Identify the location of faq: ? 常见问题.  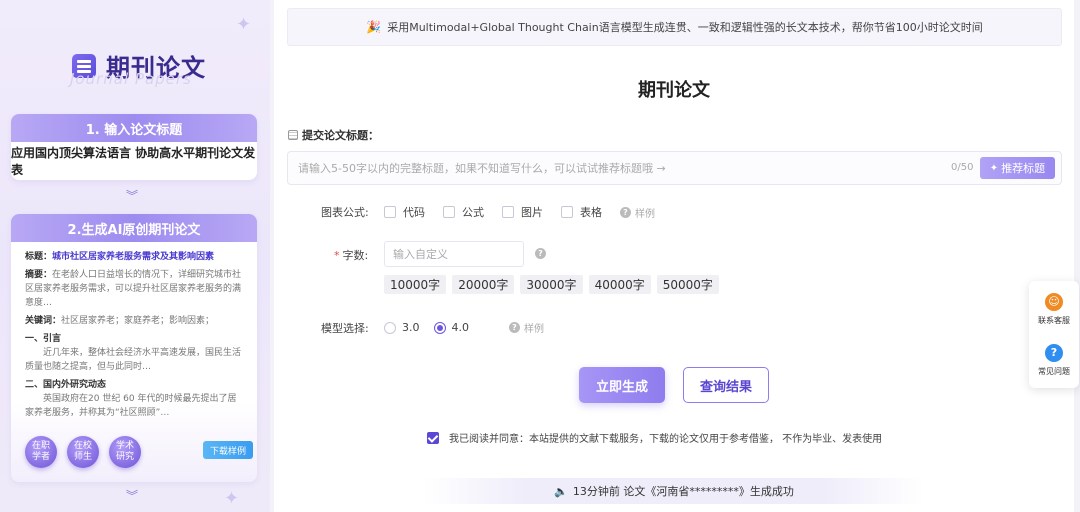
(1054, 360).